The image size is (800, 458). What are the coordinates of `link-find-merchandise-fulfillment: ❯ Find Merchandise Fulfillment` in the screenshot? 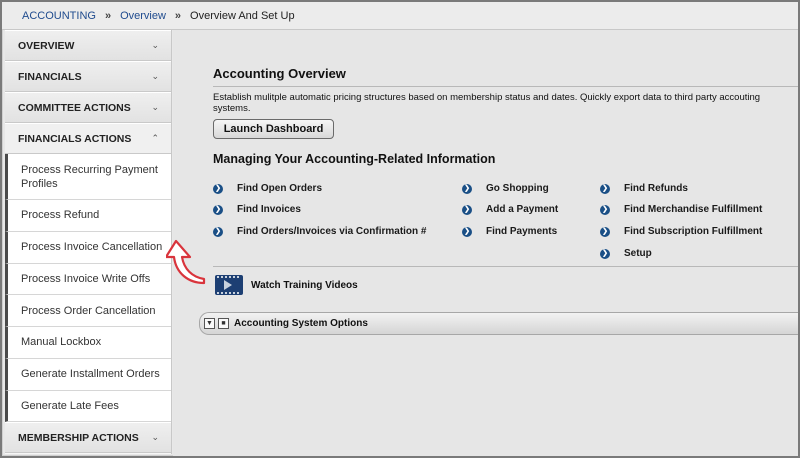 It's located at (681, 209).